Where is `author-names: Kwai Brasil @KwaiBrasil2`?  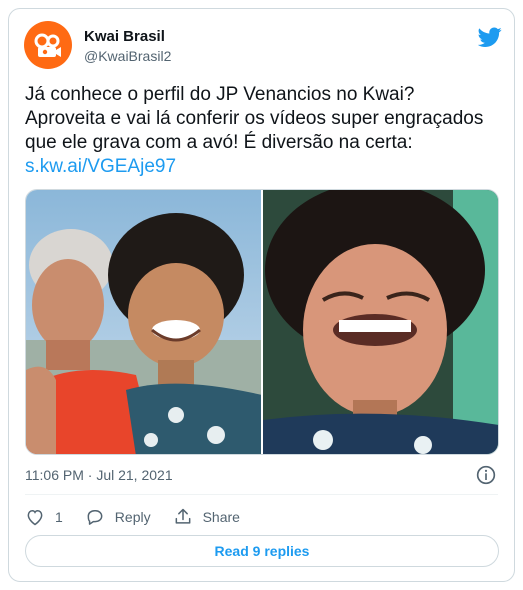
author-names: Kwai Brasil @KwaiBrasil2 is located at coordinates (127, 46).